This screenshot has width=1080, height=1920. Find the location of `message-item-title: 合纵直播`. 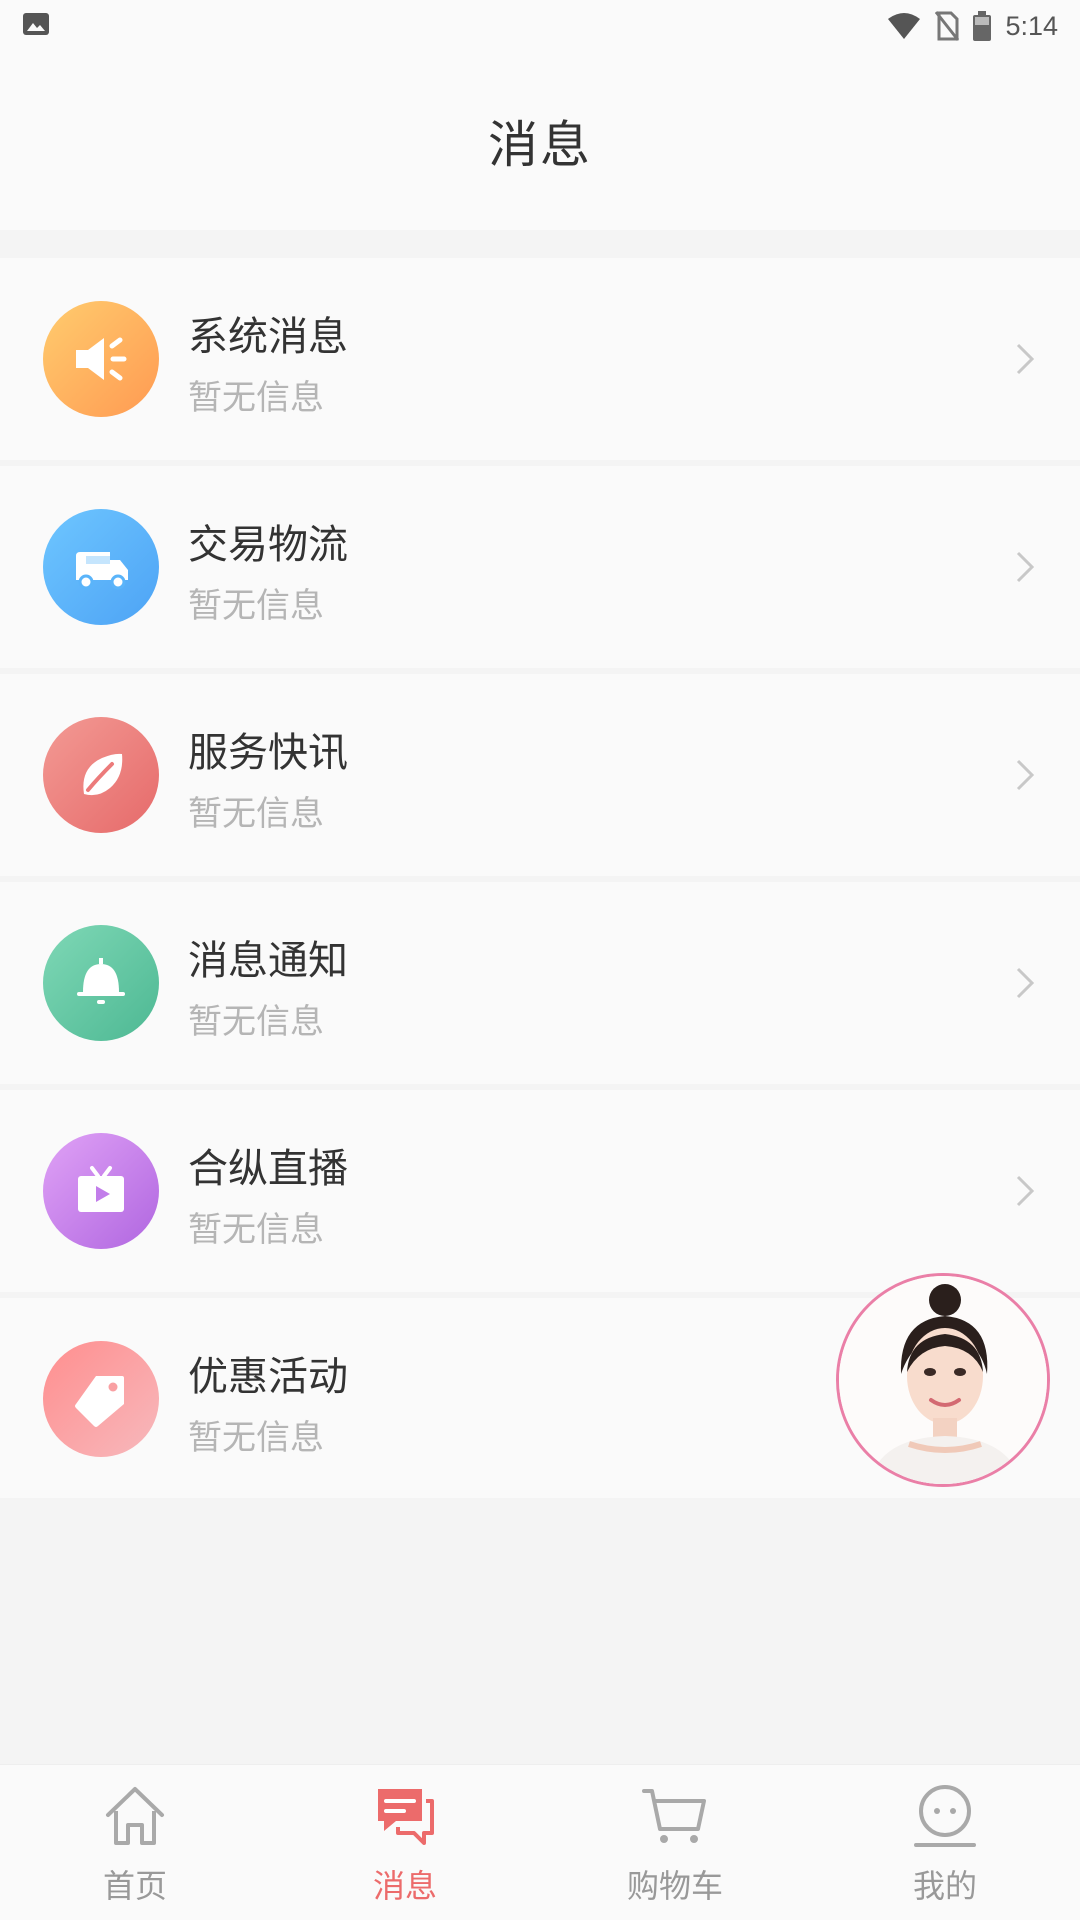

message-item-title: 合纵直播 is located at coordinates (268, 1169).